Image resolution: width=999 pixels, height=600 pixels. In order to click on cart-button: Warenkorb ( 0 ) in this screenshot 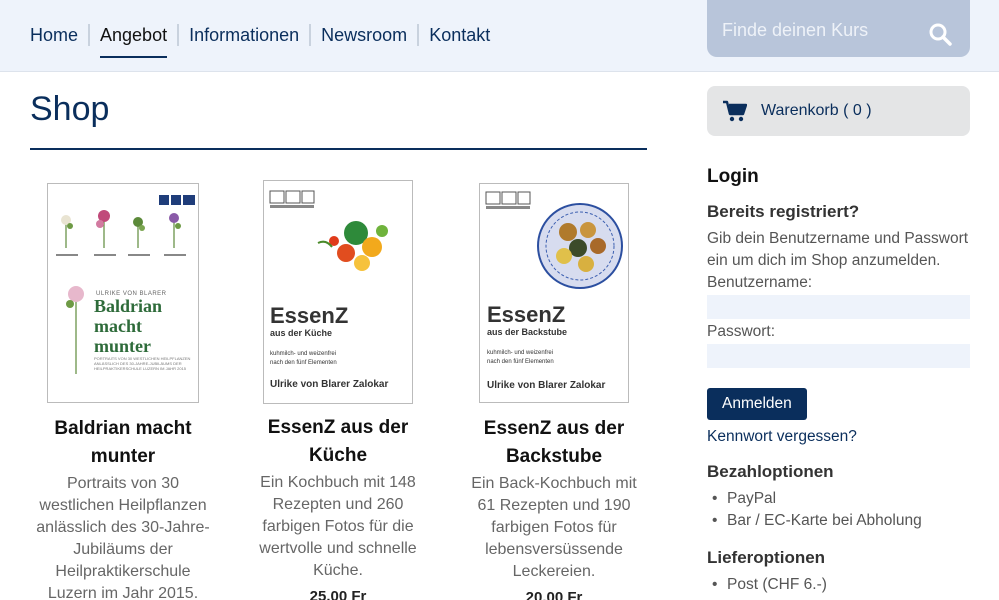, I will do `click(838, 111)`.